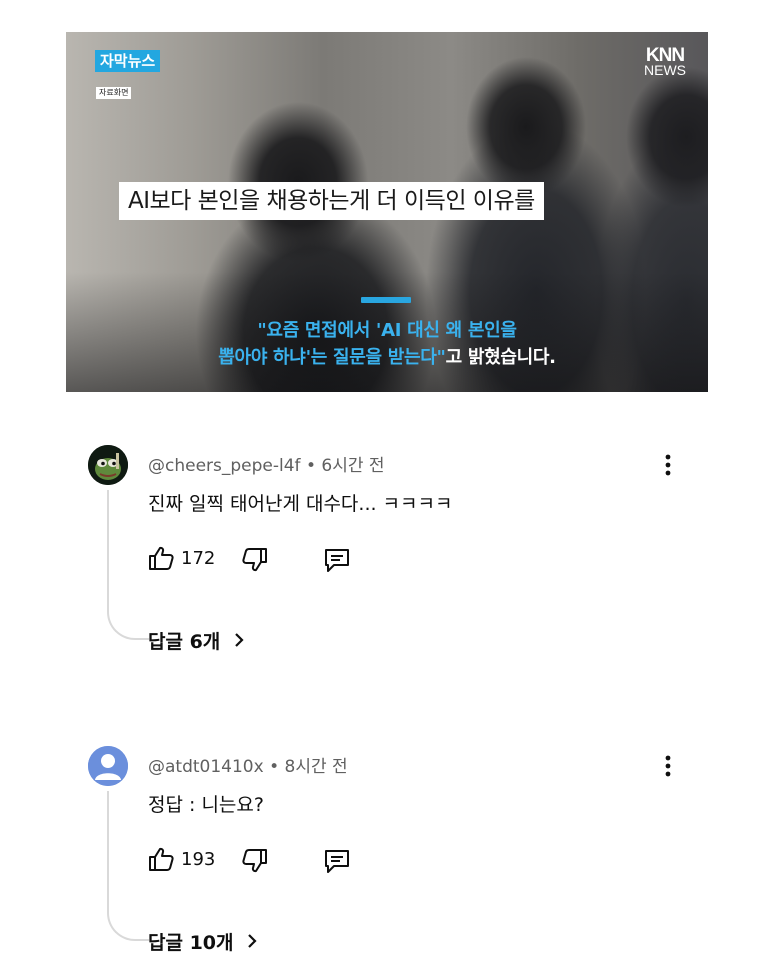 Image resolution: width=773 pixels, height=975 pixels. Describe the element at coordinates (386, 300) in the screenshot. I see `caption-accent-bar` at that location.